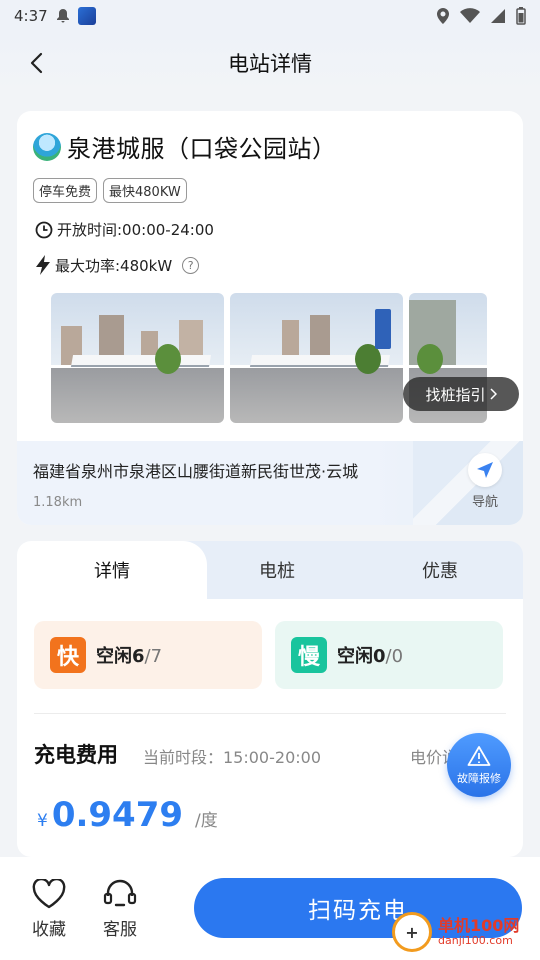 The width and height of the screenshot is (540, 960). I want to click on app-notification-icon, so click(86, 16).